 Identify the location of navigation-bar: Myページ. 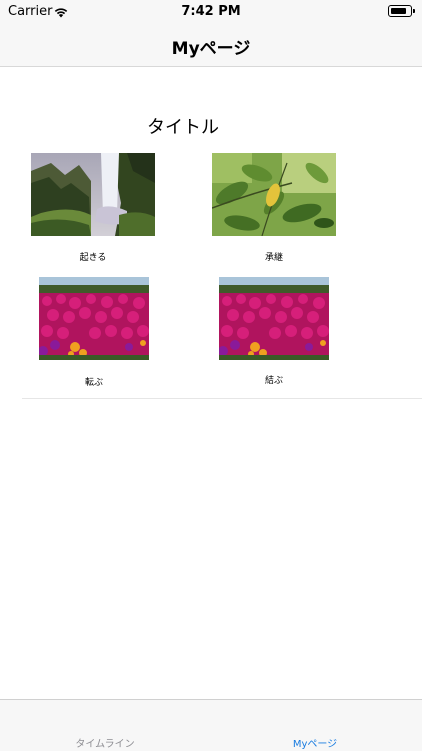
(211, 45).